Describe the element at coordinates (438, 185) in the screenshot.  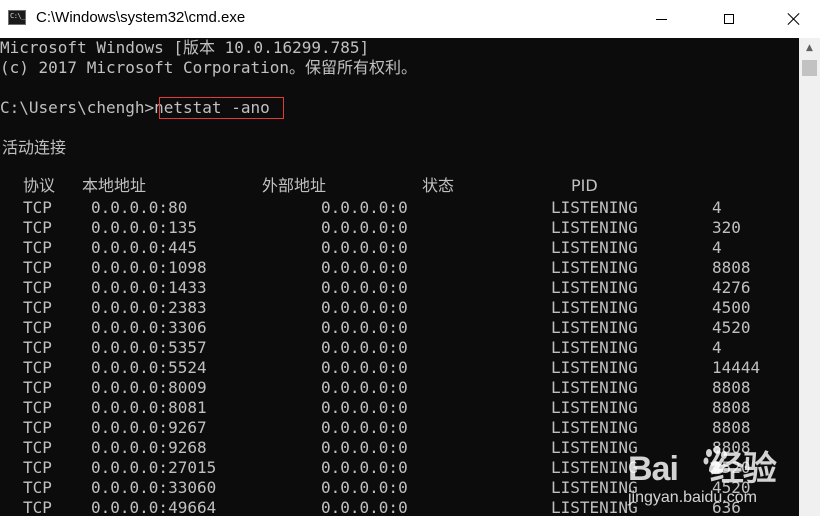
I see `header-state: 状态` at that location.